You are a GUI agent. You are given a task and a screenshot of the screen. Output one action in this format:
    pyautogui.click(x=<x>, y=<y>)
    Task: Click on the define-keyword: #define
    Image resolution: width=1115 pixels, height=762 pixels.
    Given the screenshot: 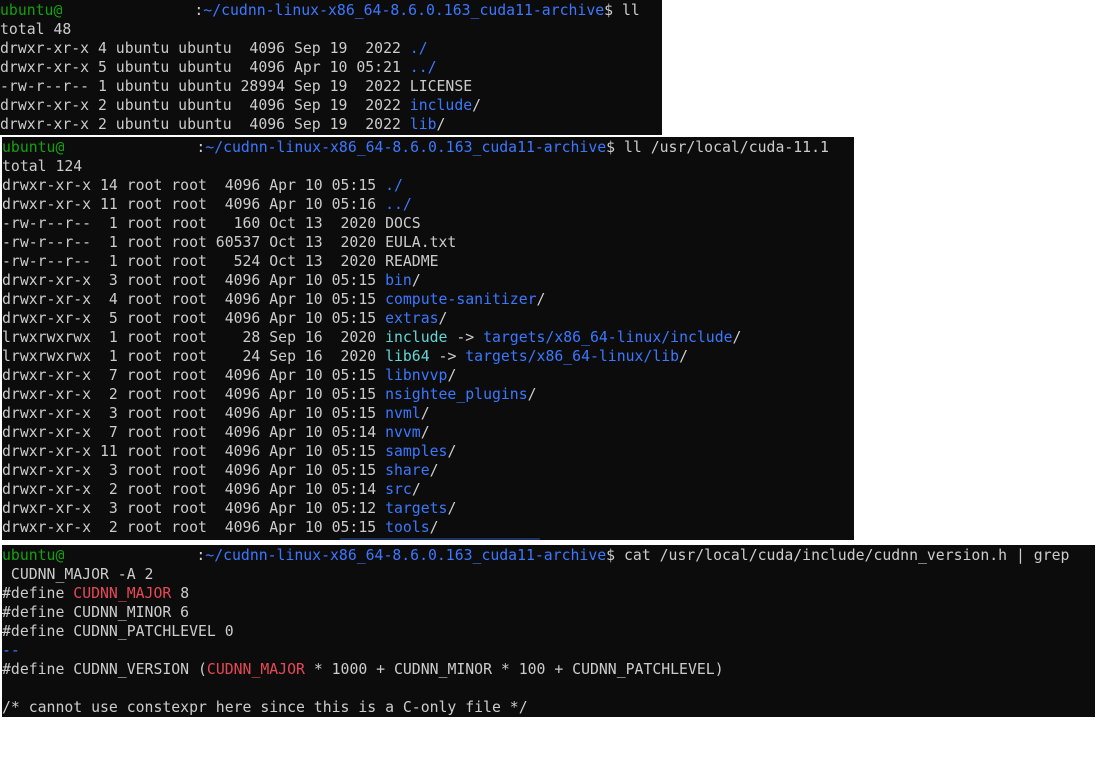 What is the action you would take?
    pyautogui.click(x=38, y=593)
    